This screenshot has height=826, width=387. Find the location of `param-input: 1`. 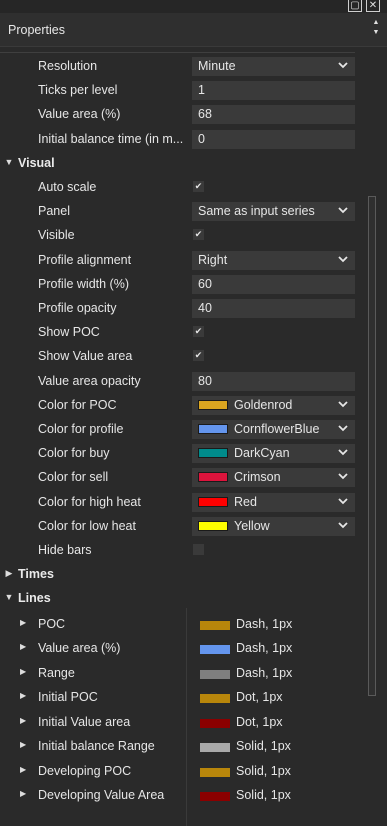

param-input: 1 is located at coordinates (273, 91).